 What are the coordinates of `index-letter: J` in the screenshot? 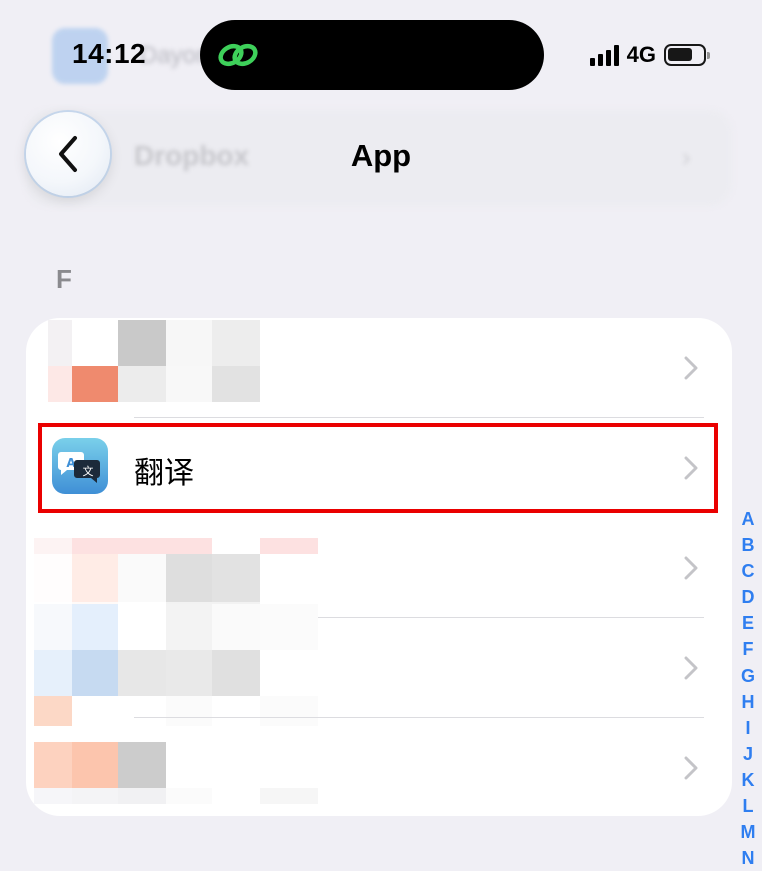 It's located at (748, 754).